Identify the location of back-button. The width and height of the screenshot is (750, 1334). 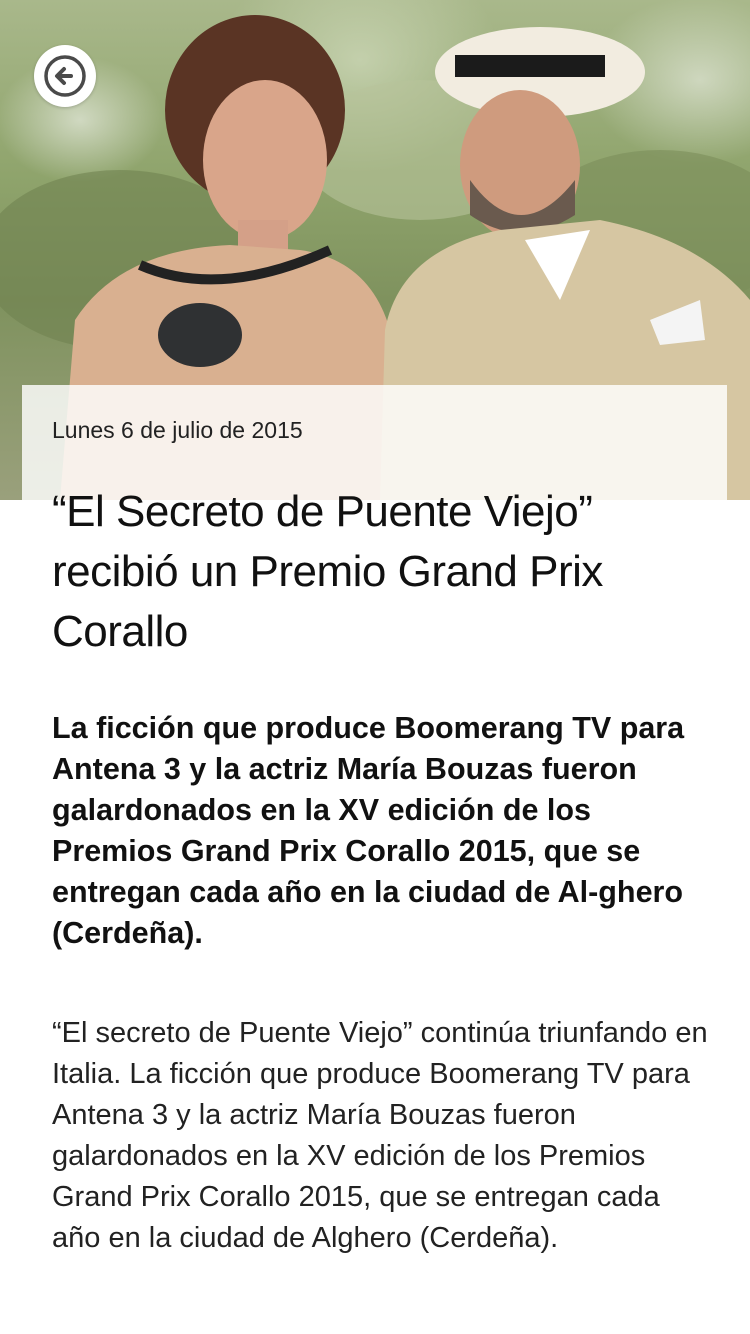
(65, 76).